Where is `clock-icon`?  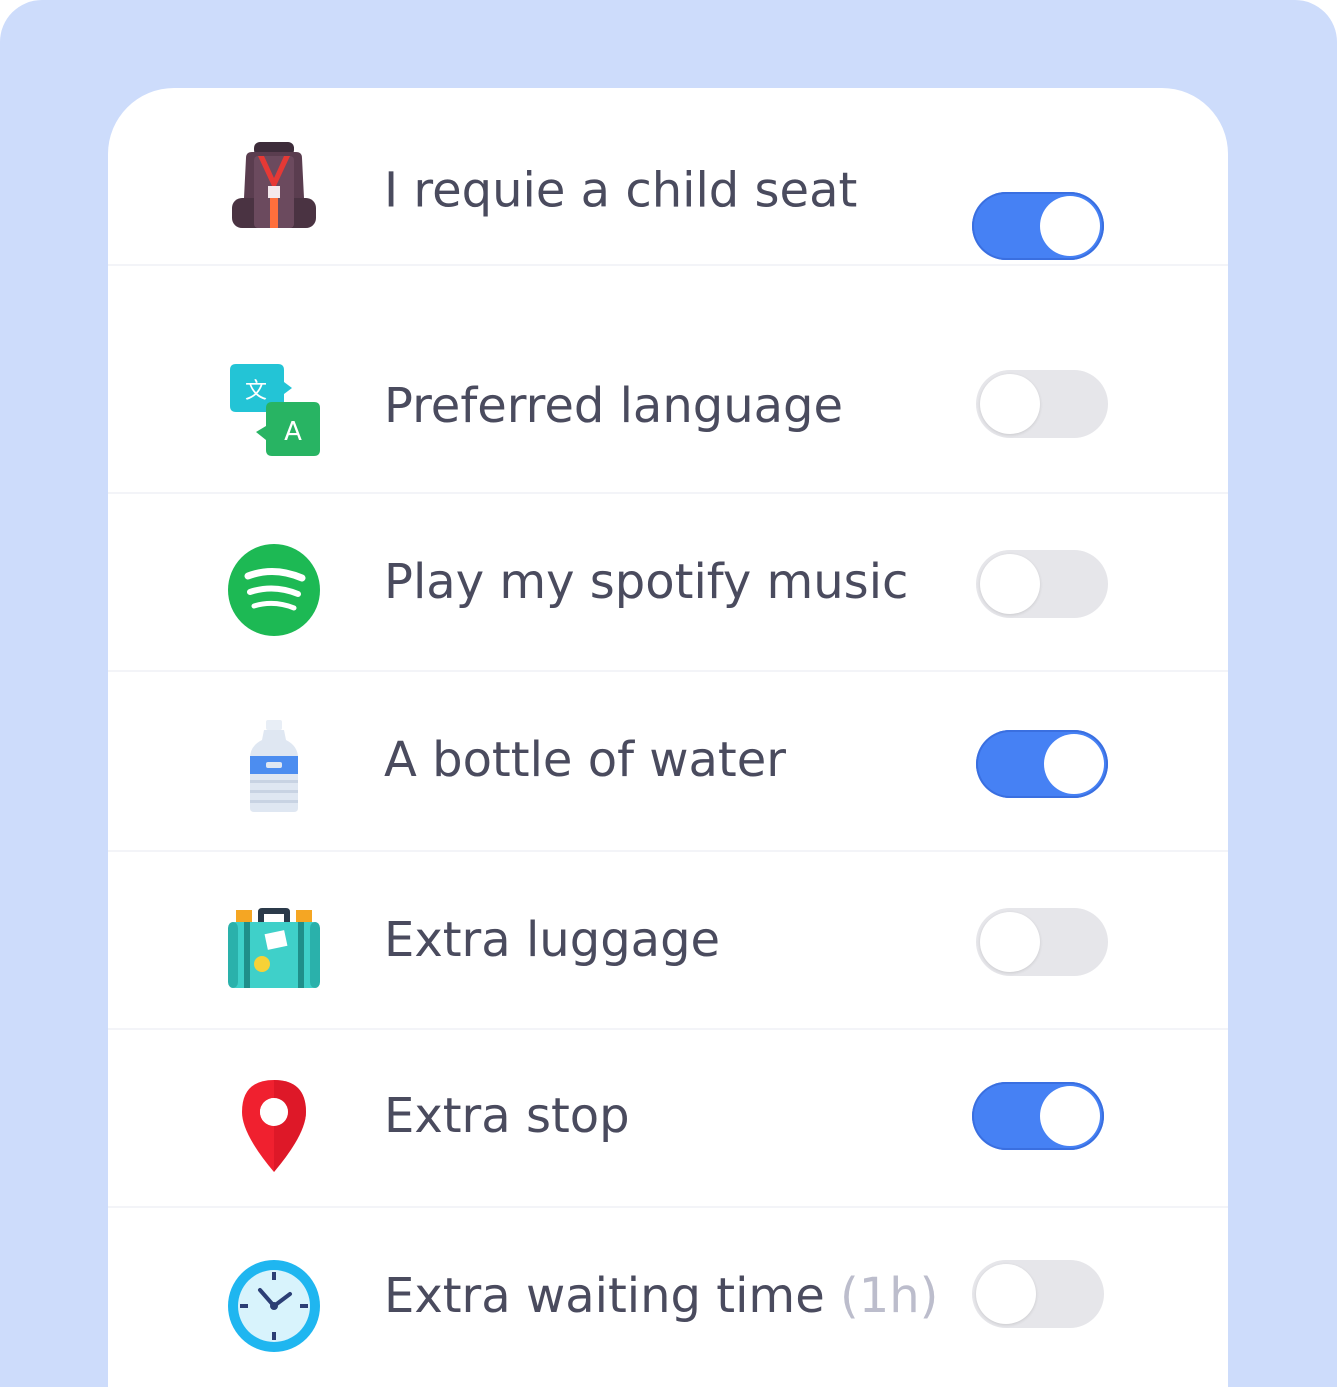 clock-icon is located at coordinates (274, 1306).